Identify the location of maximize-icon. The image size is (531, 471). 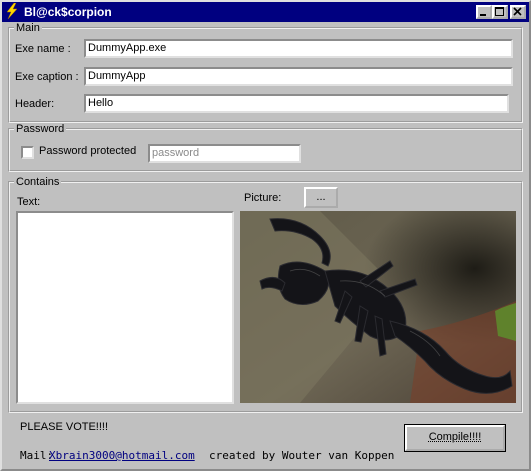
(499, 11).